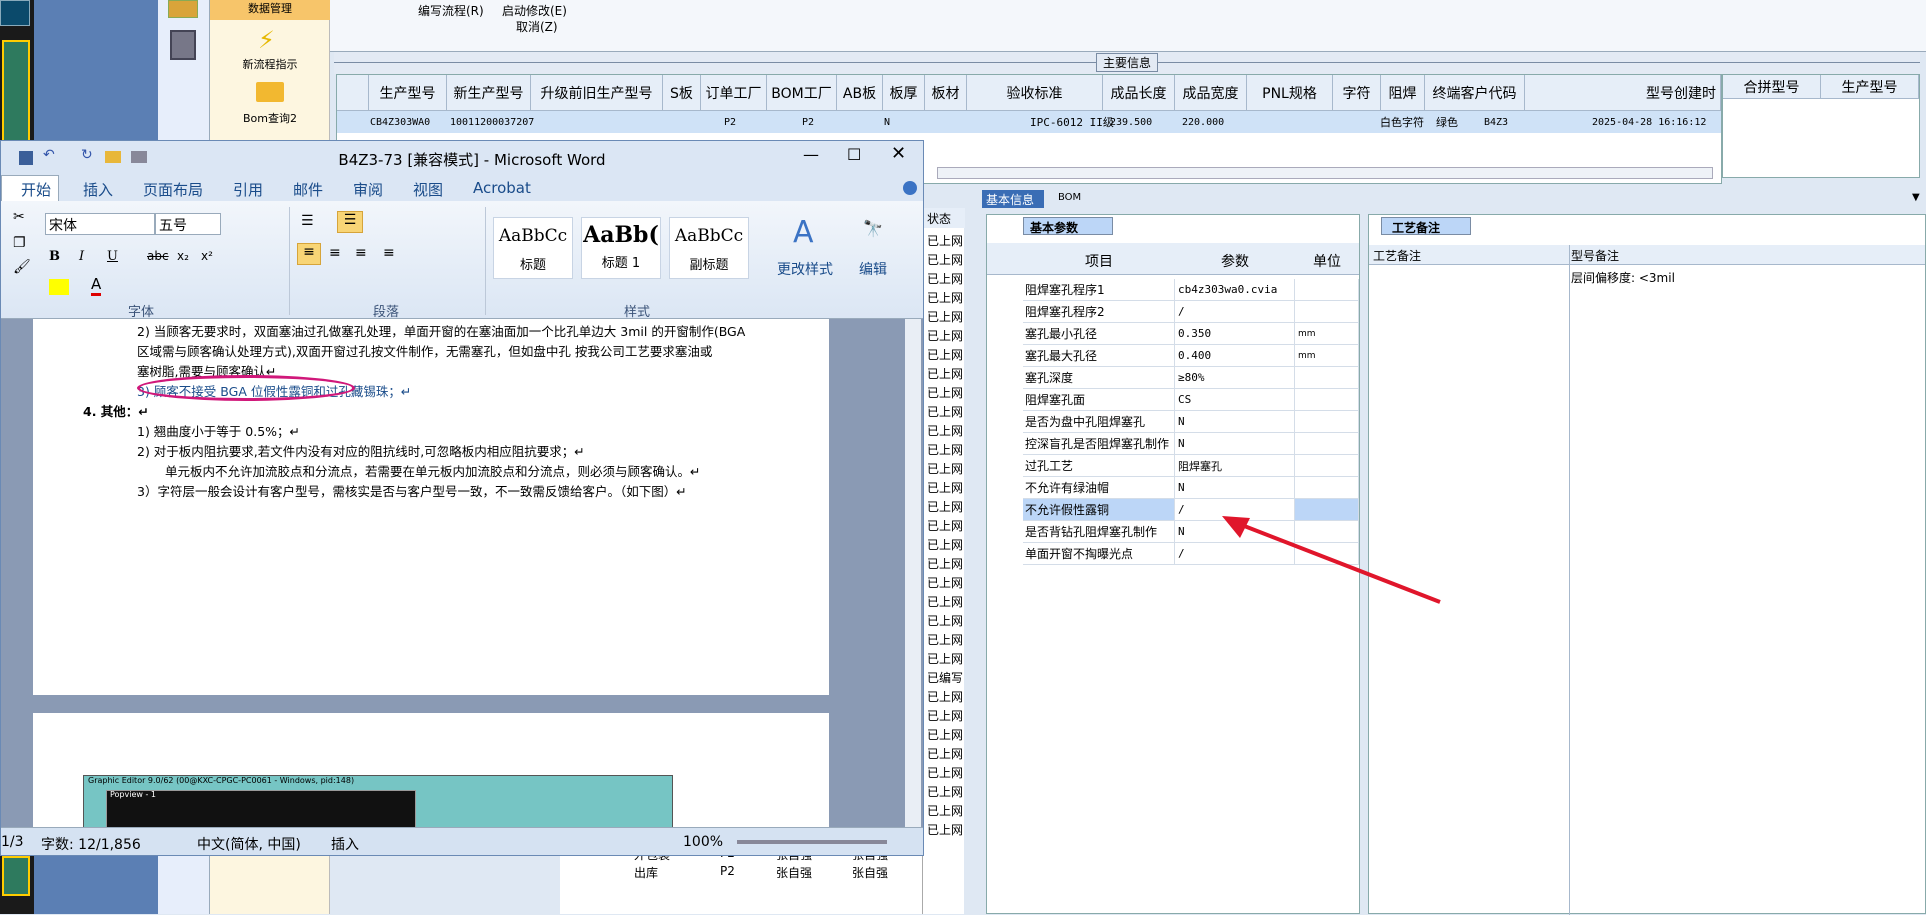  I want to click on tab-mailings: 邮件, so click(308, 189).